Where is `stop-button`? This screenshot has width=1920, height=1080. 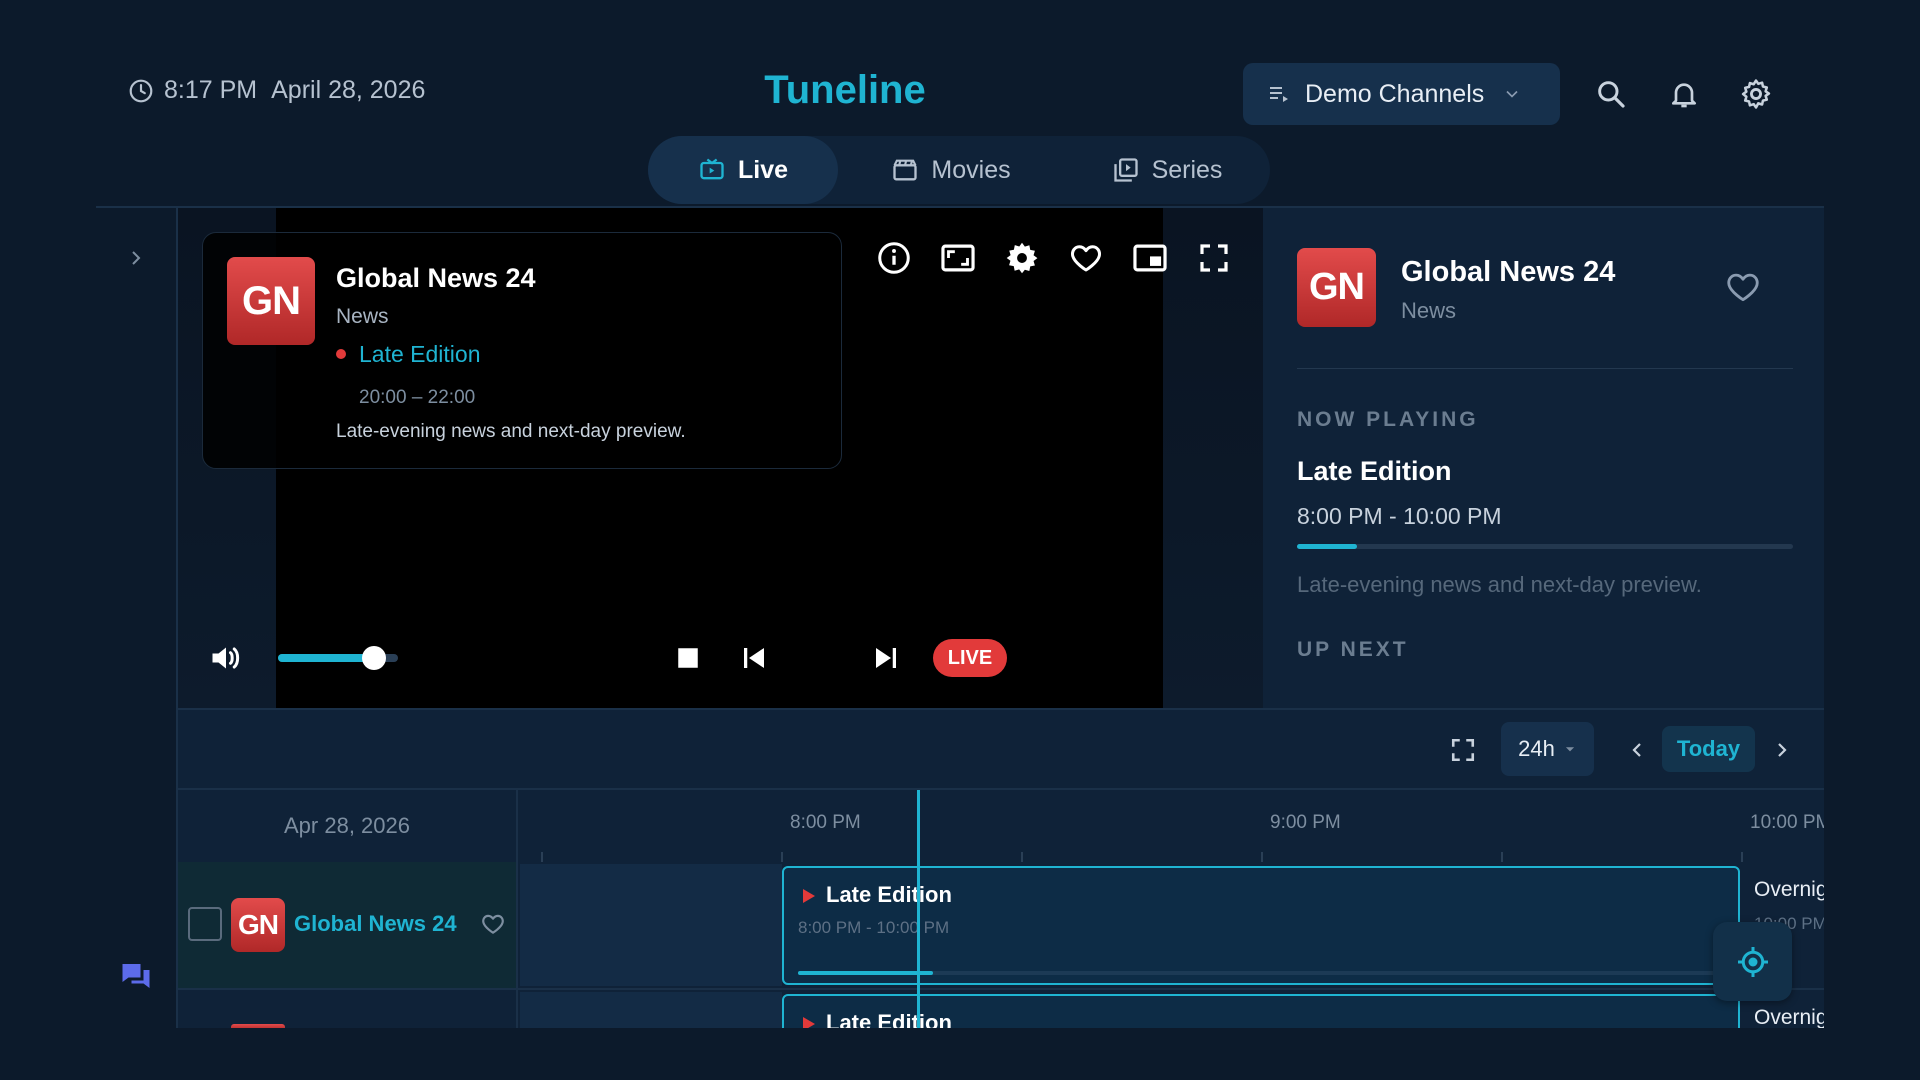 stop-button is located at coordinates (688, 658).